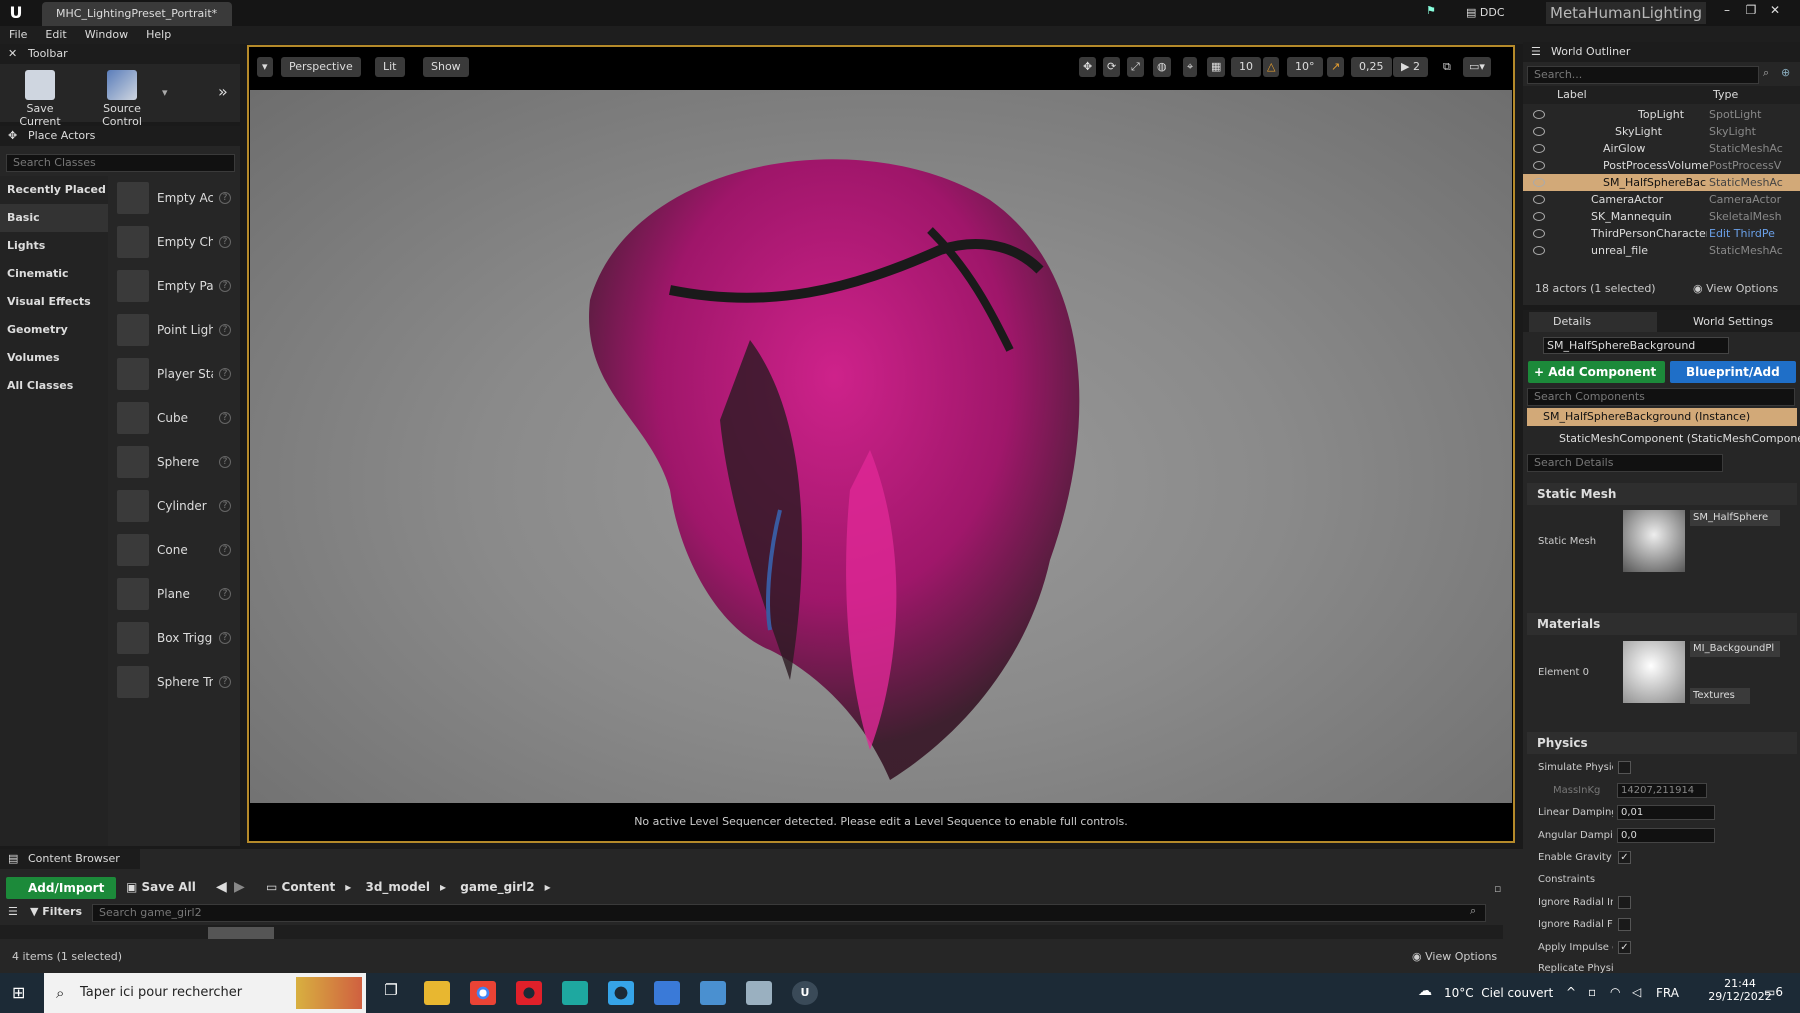  What do you see at coordinates (1720, 696) in the screenshot?
I see `textures-dropdown: Textures` at bounding box center [1720, 696].